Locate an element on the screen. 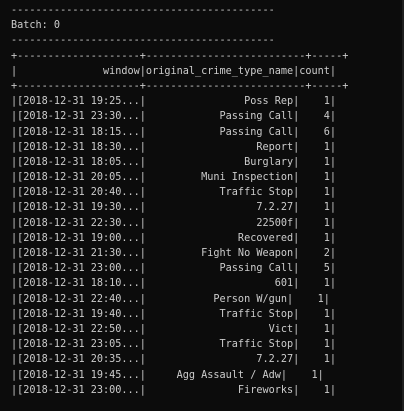  table-row: |[2018-12-31 20:40...| Traffic Stop| 1| is located at coordinates (174, 193).